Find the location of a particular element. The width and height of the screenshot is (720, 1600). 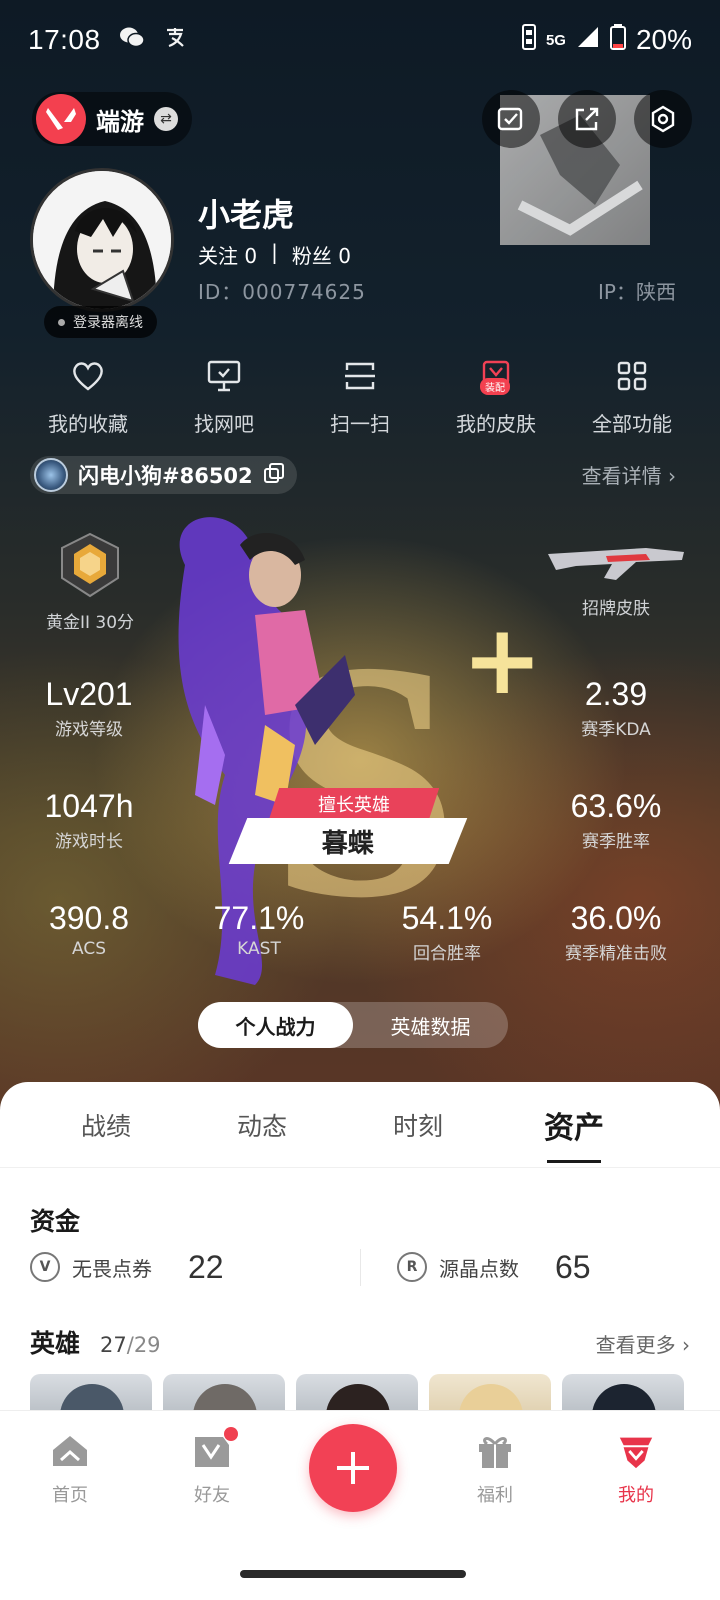

hero-data-tab: 英雄数据 is located at coordinates (430, 1025).